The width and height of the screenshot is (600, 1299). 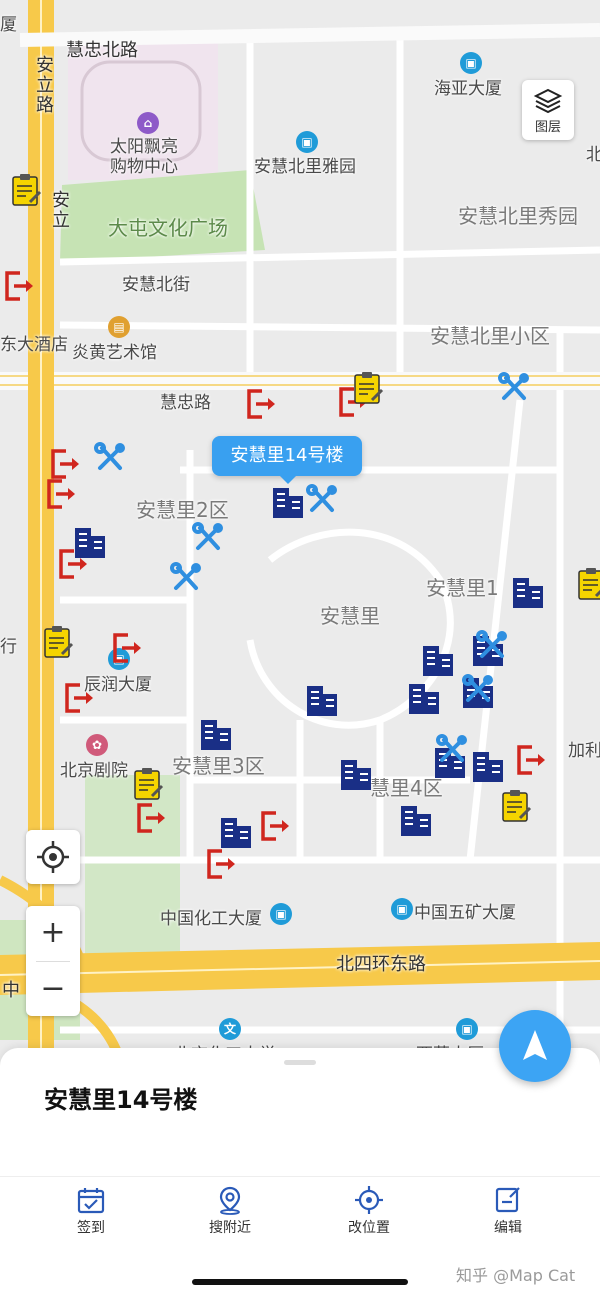 I want to click on locate-button, so click(x=53, y=857).